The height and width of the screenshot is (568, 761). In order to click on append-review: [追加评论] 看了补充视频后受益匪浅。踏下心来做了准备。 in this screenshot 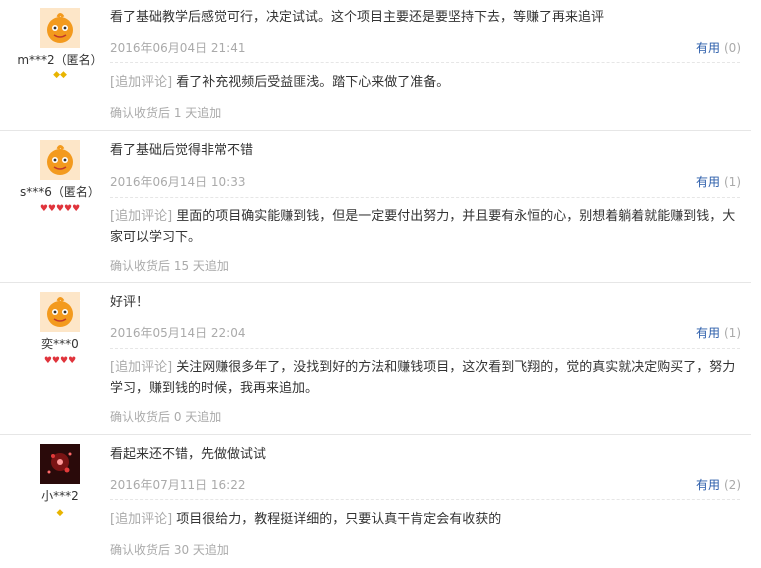, I will do `click(425, 82)`.